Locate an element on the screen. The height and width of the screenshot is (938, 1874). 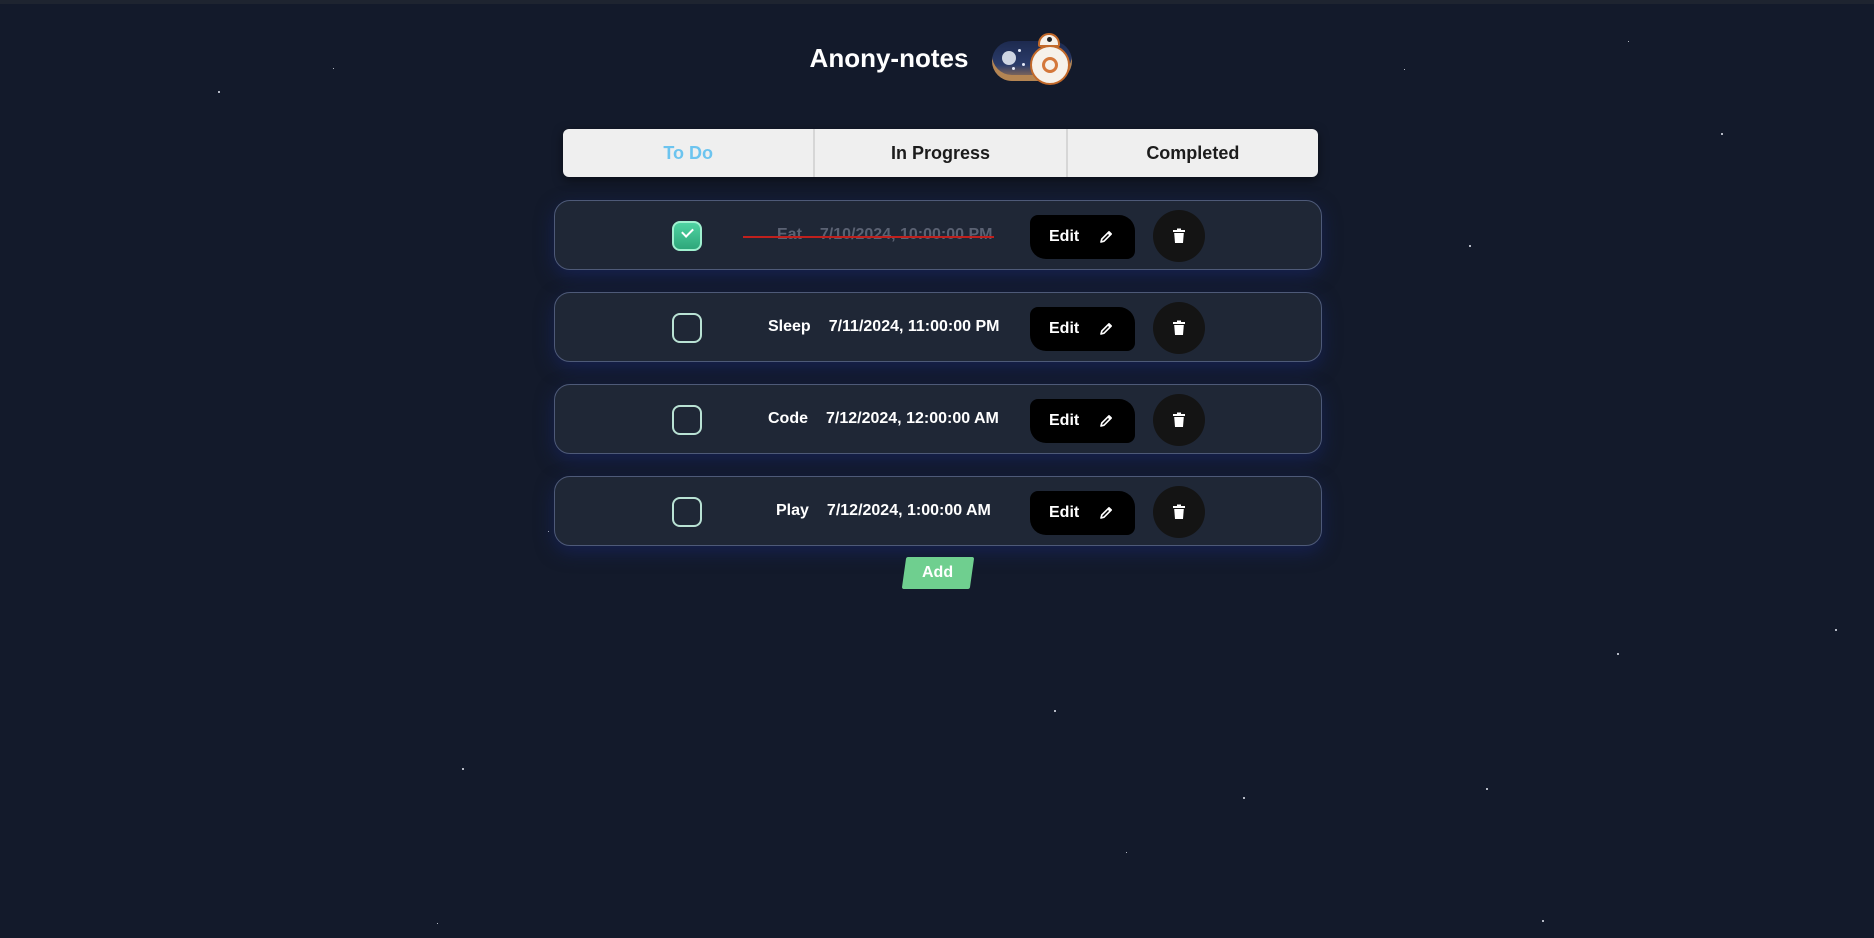
checkmark-icon is located at coordinates (687, 231).